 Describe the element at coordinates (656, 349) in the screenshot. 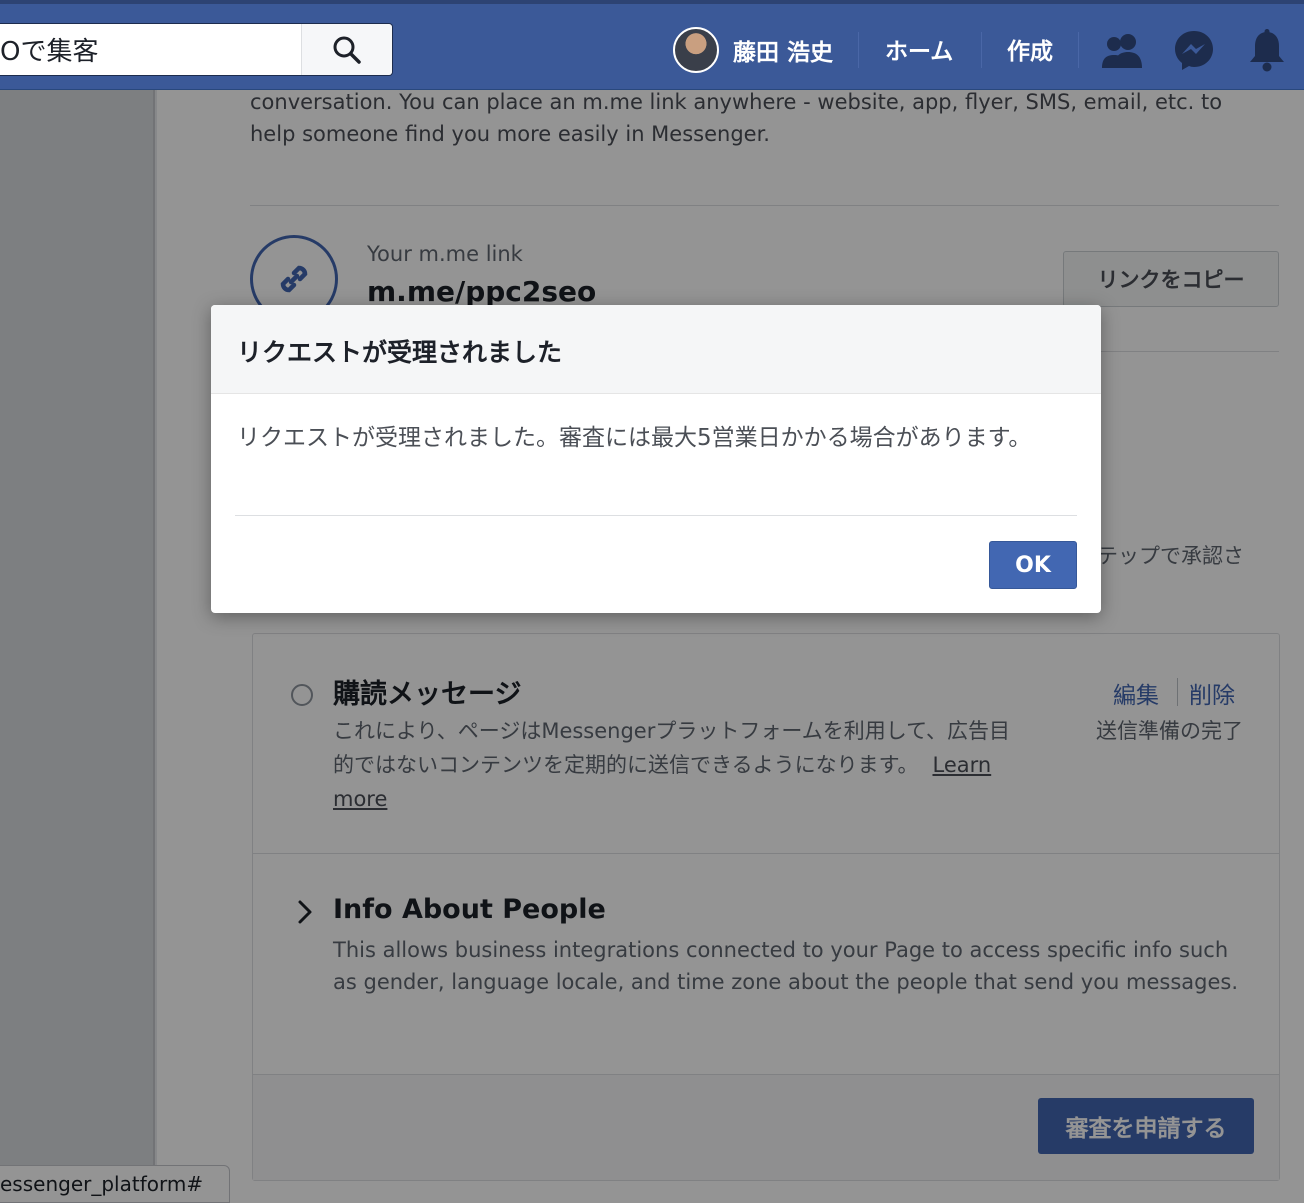

I see `dialog-header: リクエストが受理されました` at that location.